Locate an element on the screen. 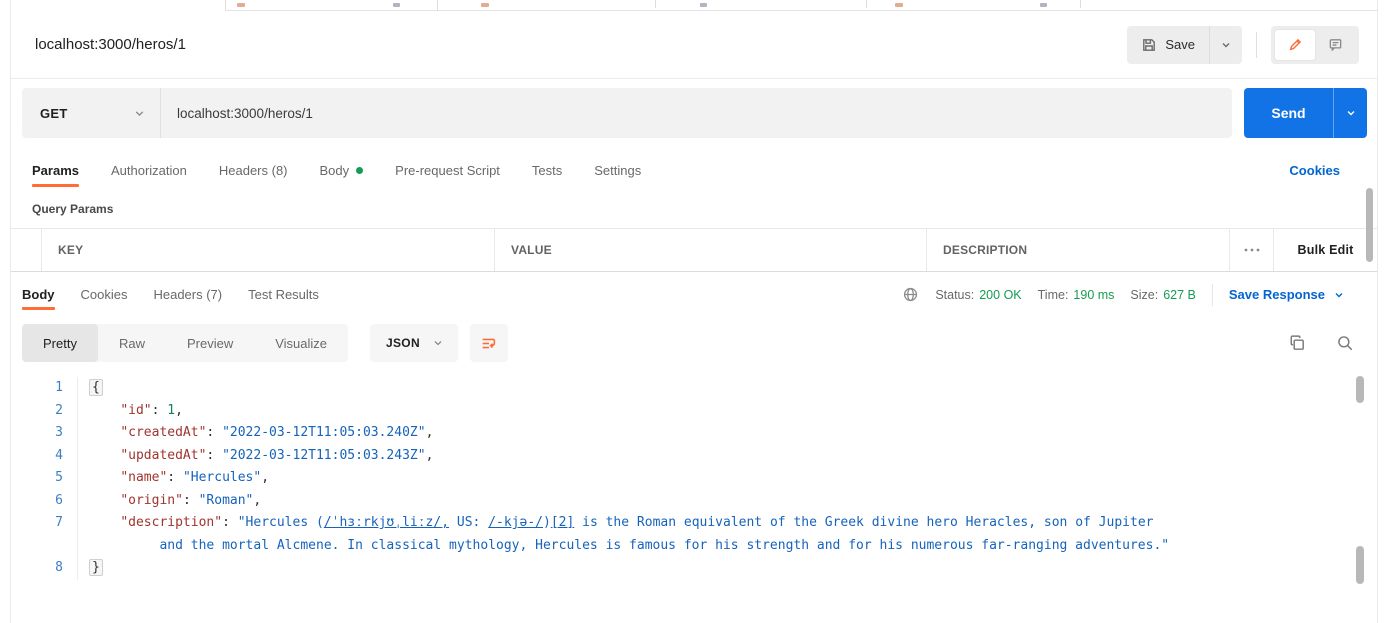 The image size is (1390, 623). comments-button is located at coordinates (1335, 45).